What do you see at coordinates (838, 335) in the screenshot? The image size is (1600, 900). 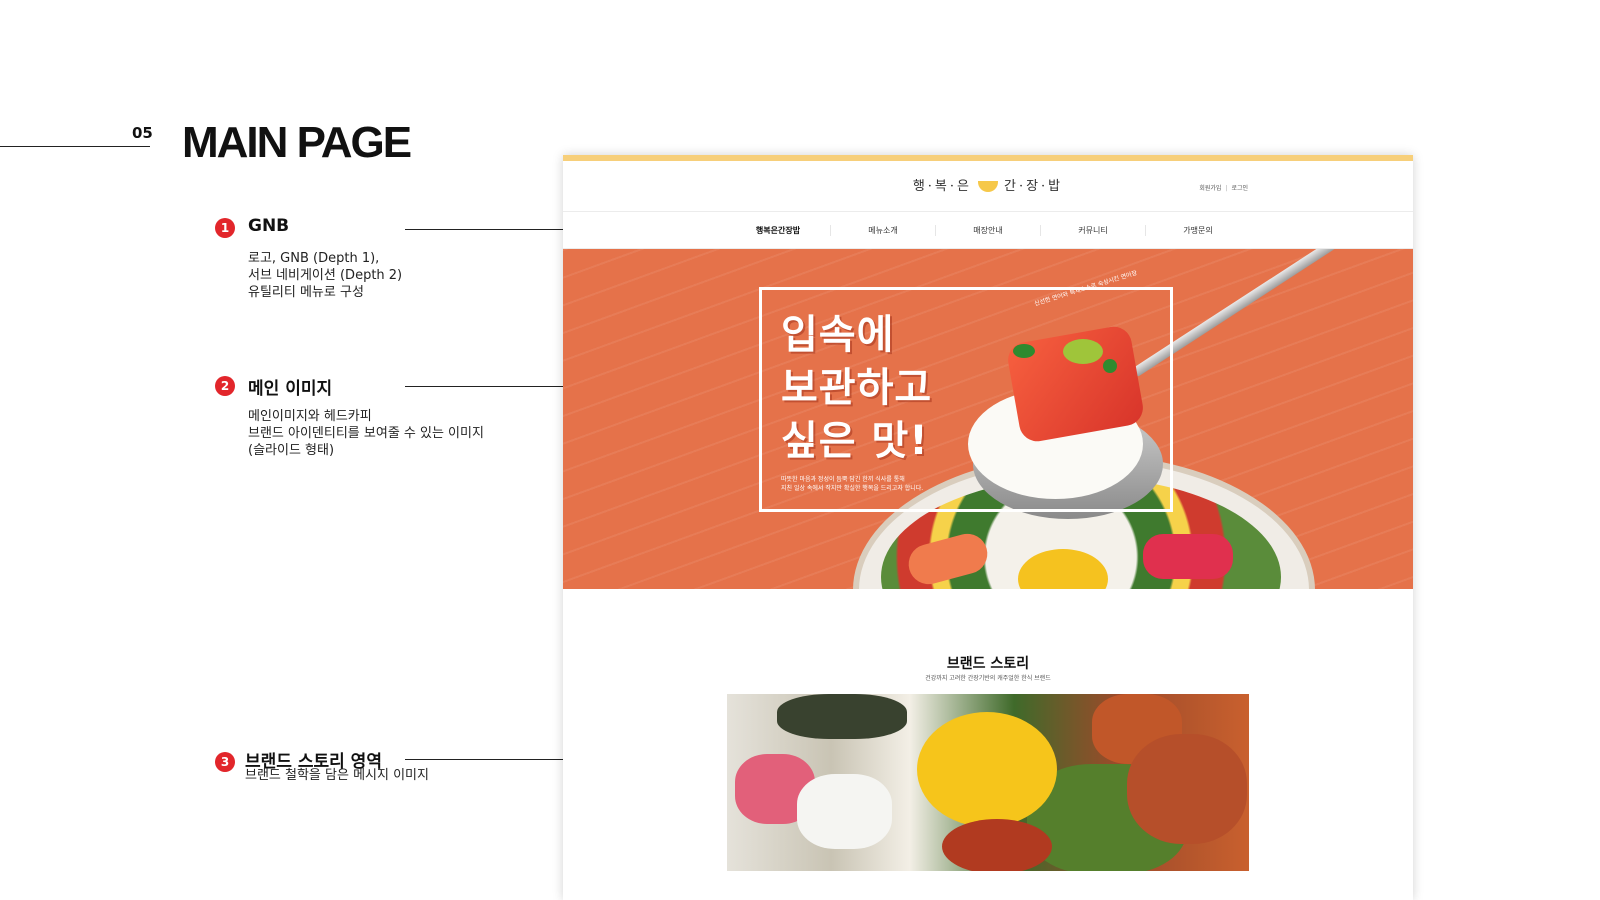 I see `hero-headline-line: 입속에` at bounding box center [838, 335].